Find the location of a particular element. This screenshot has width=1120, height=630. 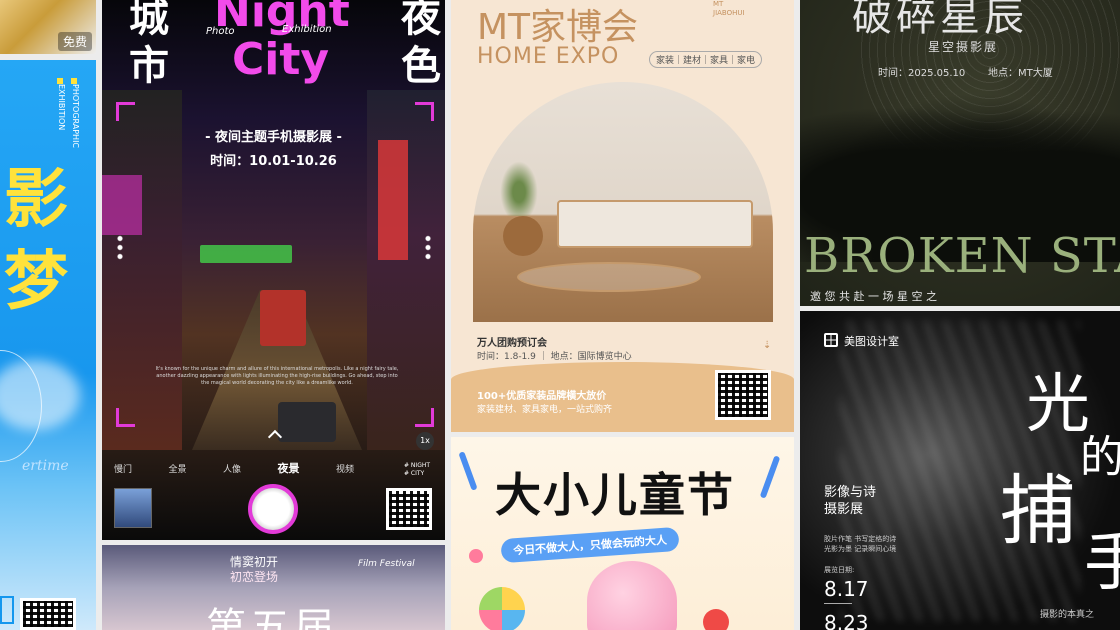

exhibition-vertical-text: EXHIBITION is located at coordinates (61, 107).